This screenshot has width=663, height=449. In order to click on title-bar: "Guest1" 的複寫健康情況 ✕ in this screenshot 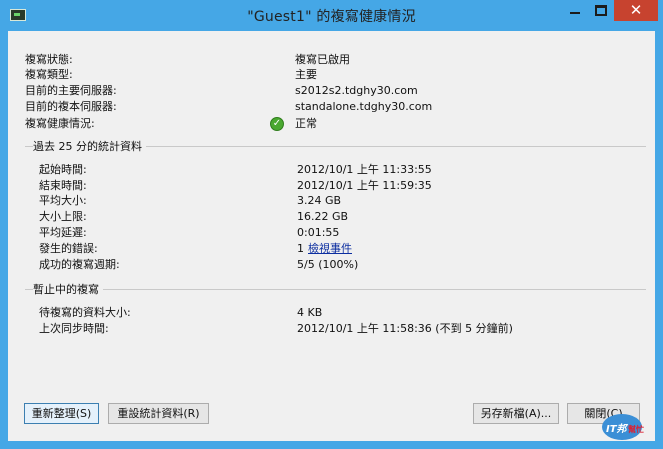, I will do `click(331, 15)`.